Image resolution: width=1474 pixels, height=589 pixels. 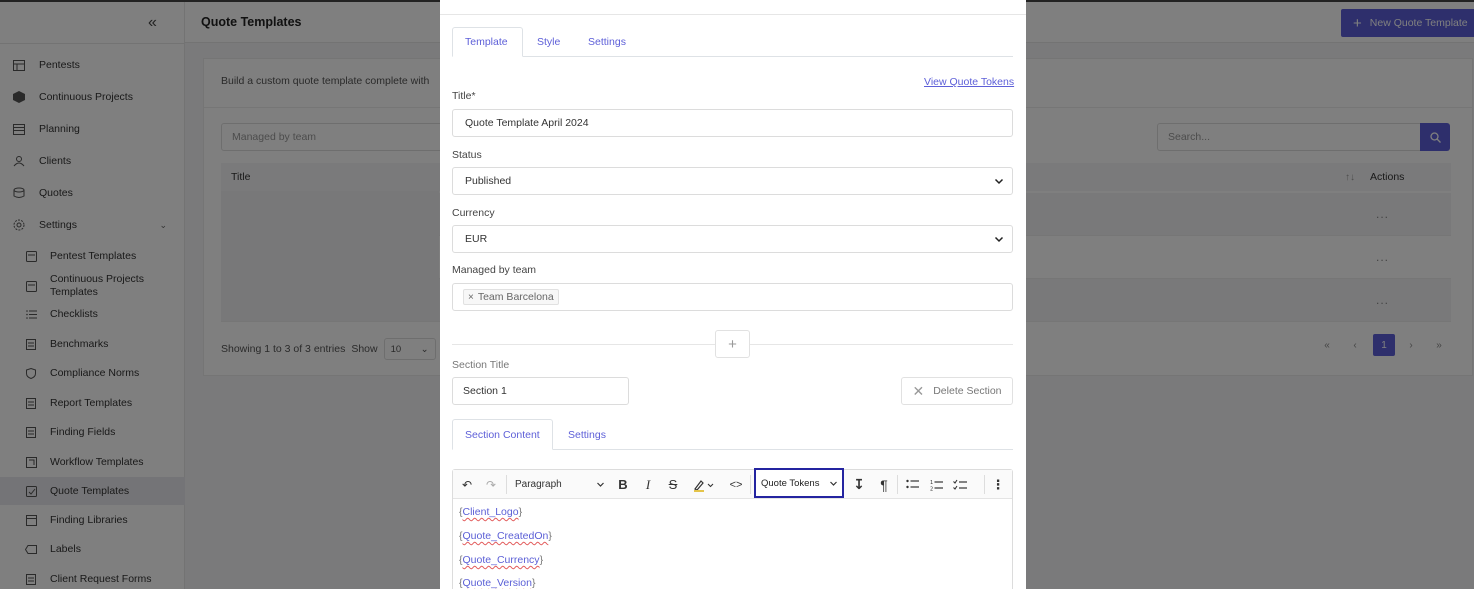 What do you see at coordinates (607, 42) in the screenshot?
I see `tab-settings: Settings` at bounding box center [607, 42].